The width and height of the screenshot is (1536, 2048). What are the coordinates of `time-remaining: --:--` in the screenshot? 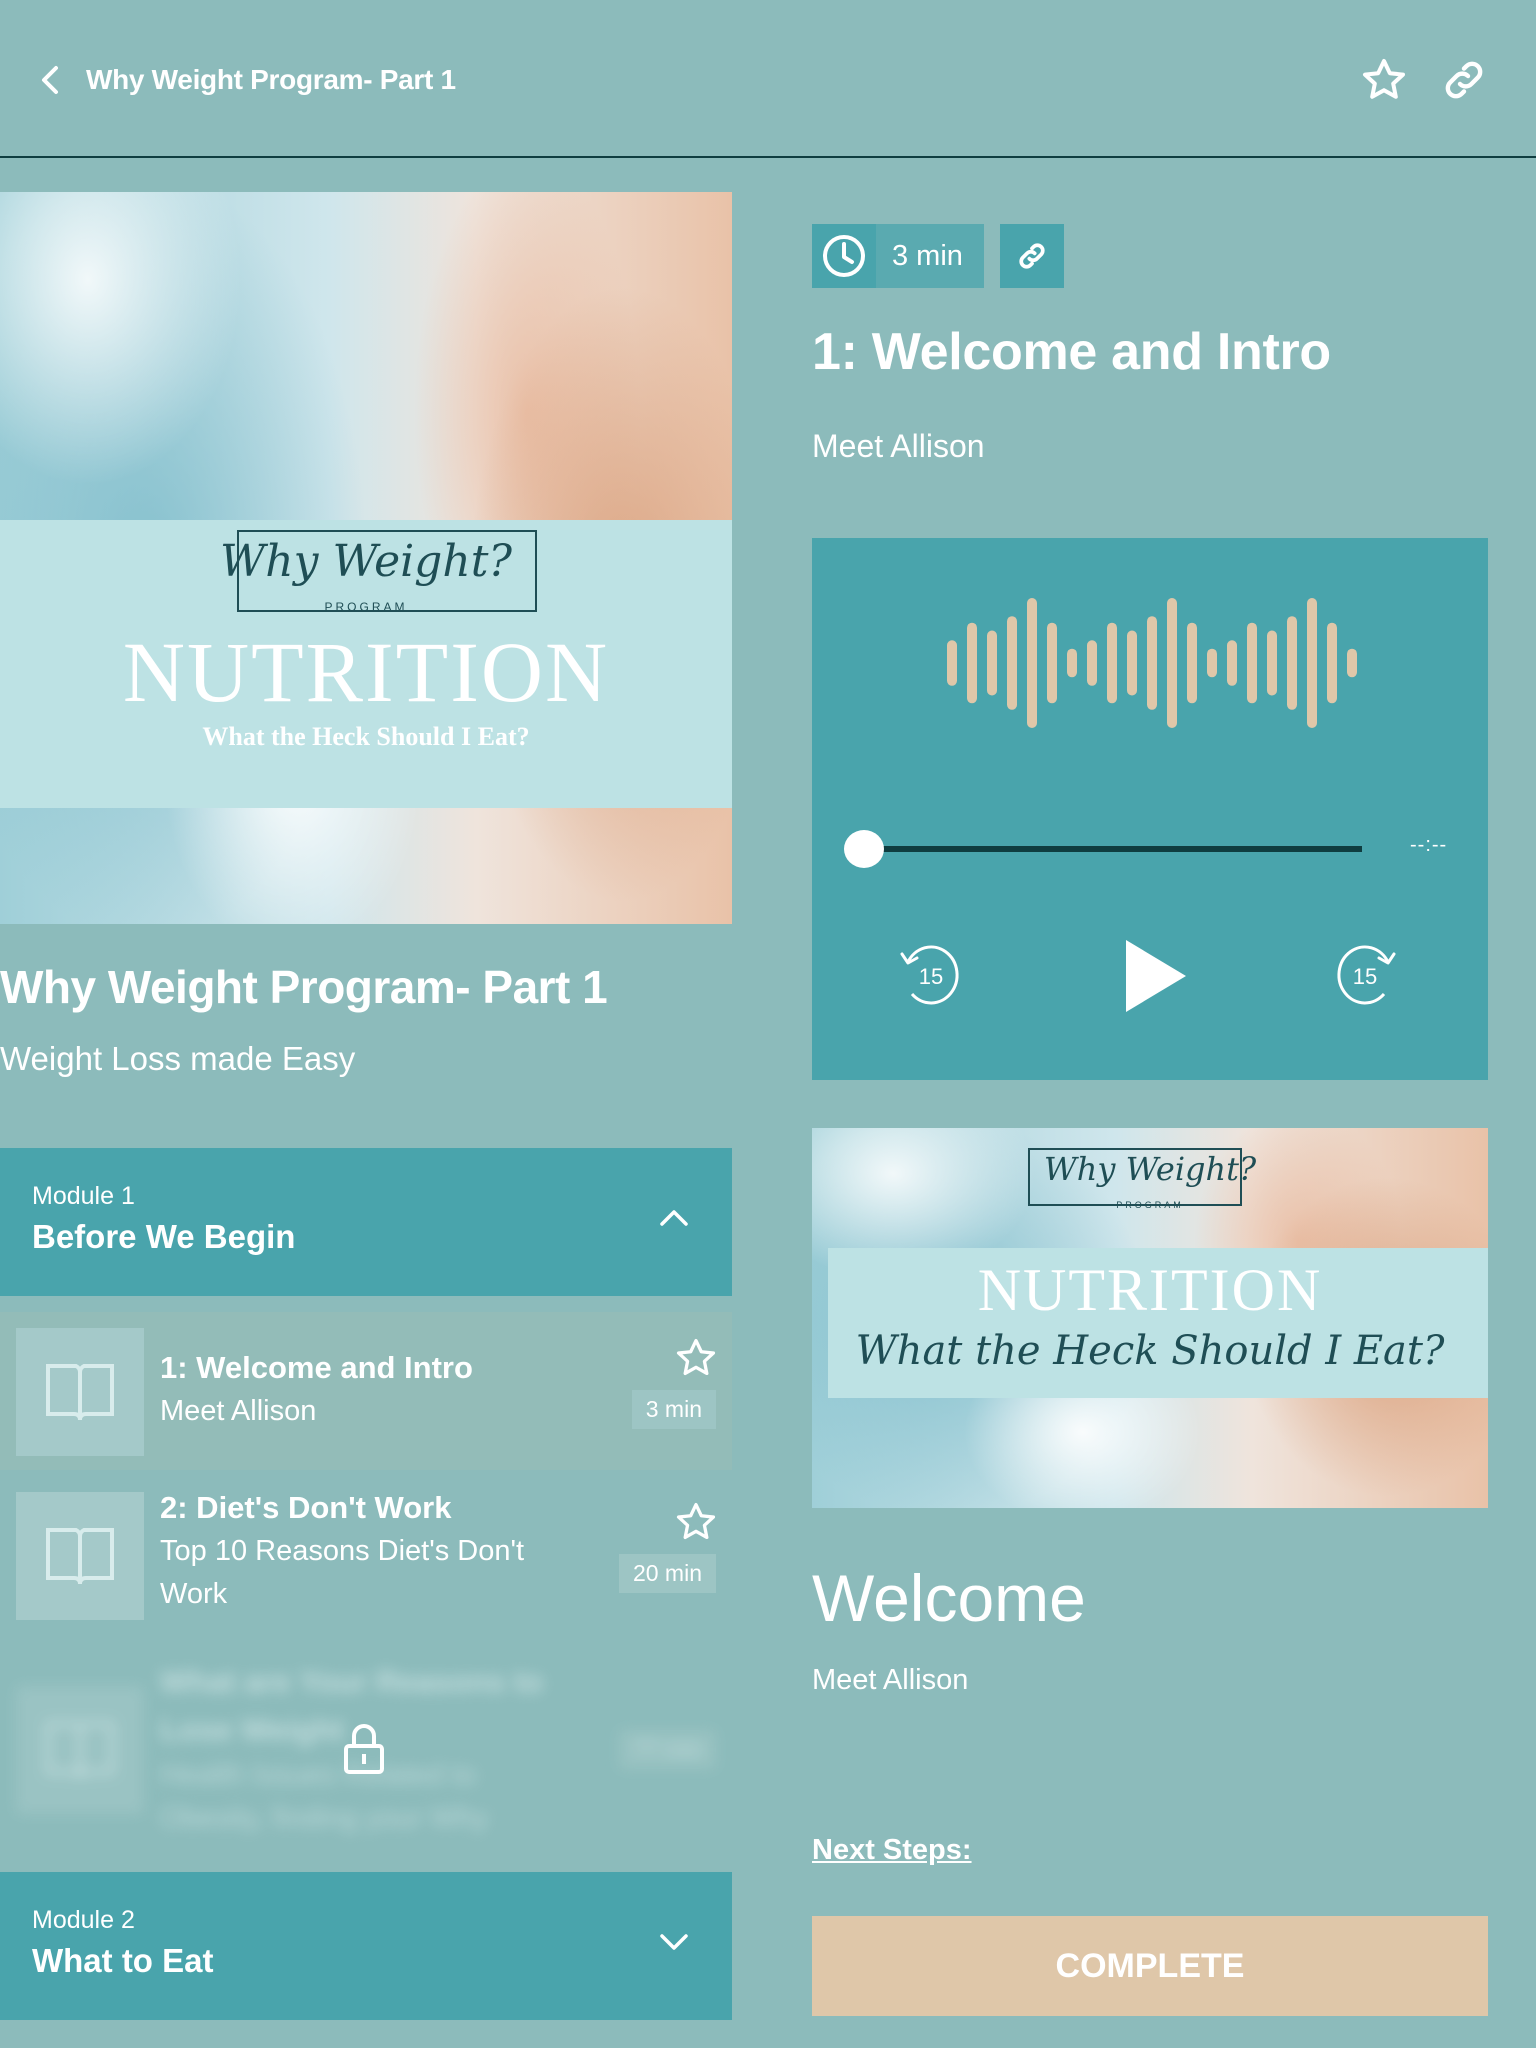 It's located at (1429, 845).